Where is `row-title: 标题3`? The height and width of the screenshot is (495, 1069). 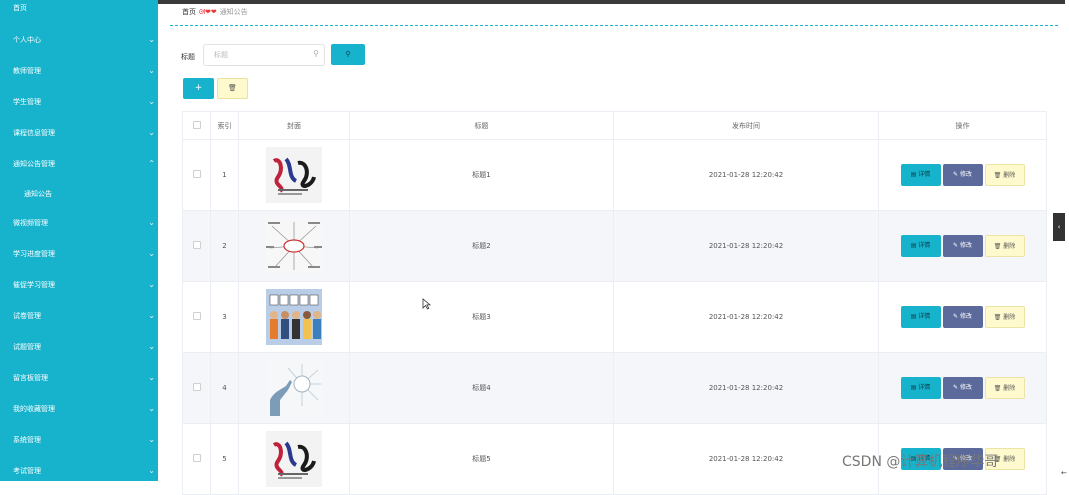 row-title: 标题3 is located at coordinates (481, 317).